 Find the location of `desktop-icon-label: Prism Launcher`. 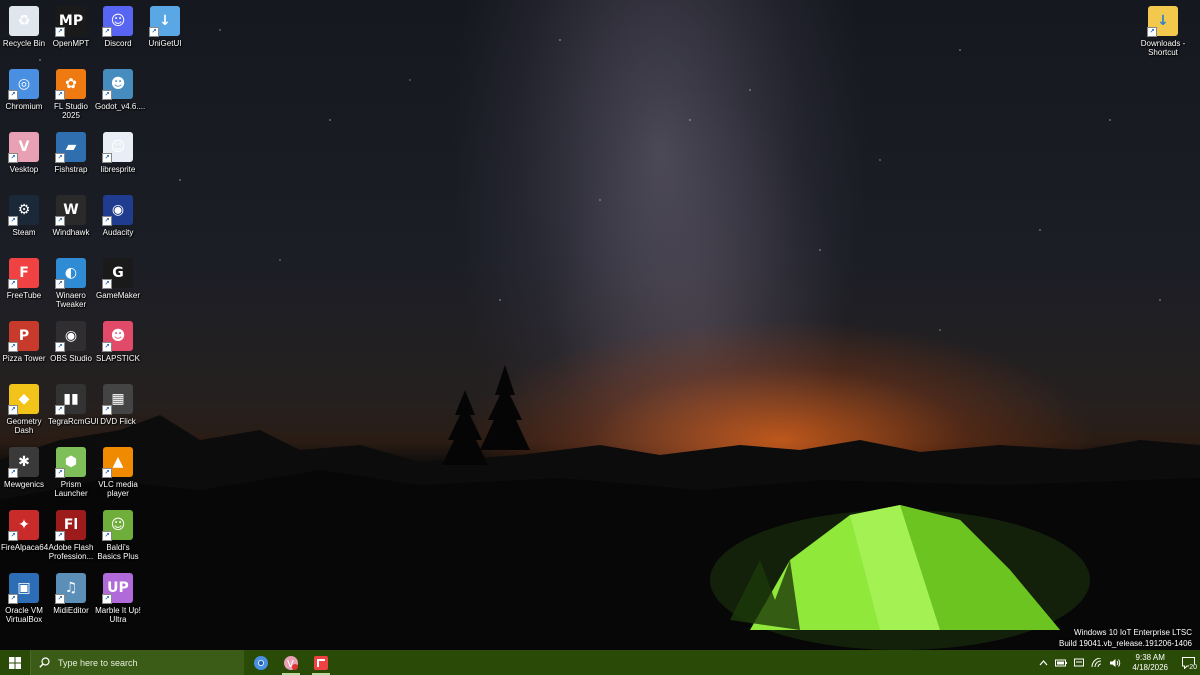

desktop-icon-label: Prism Launcher is located at coordinates (71, 489).